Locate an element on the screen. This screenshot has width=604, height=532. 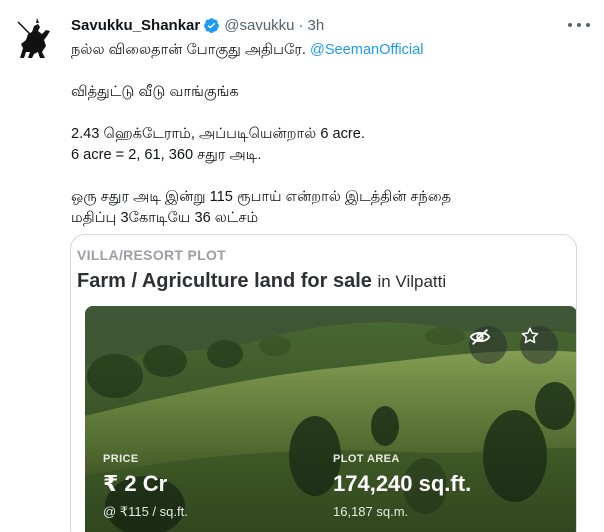
plot-area-label: PLOT AREA is located at coordinates (366, 459).